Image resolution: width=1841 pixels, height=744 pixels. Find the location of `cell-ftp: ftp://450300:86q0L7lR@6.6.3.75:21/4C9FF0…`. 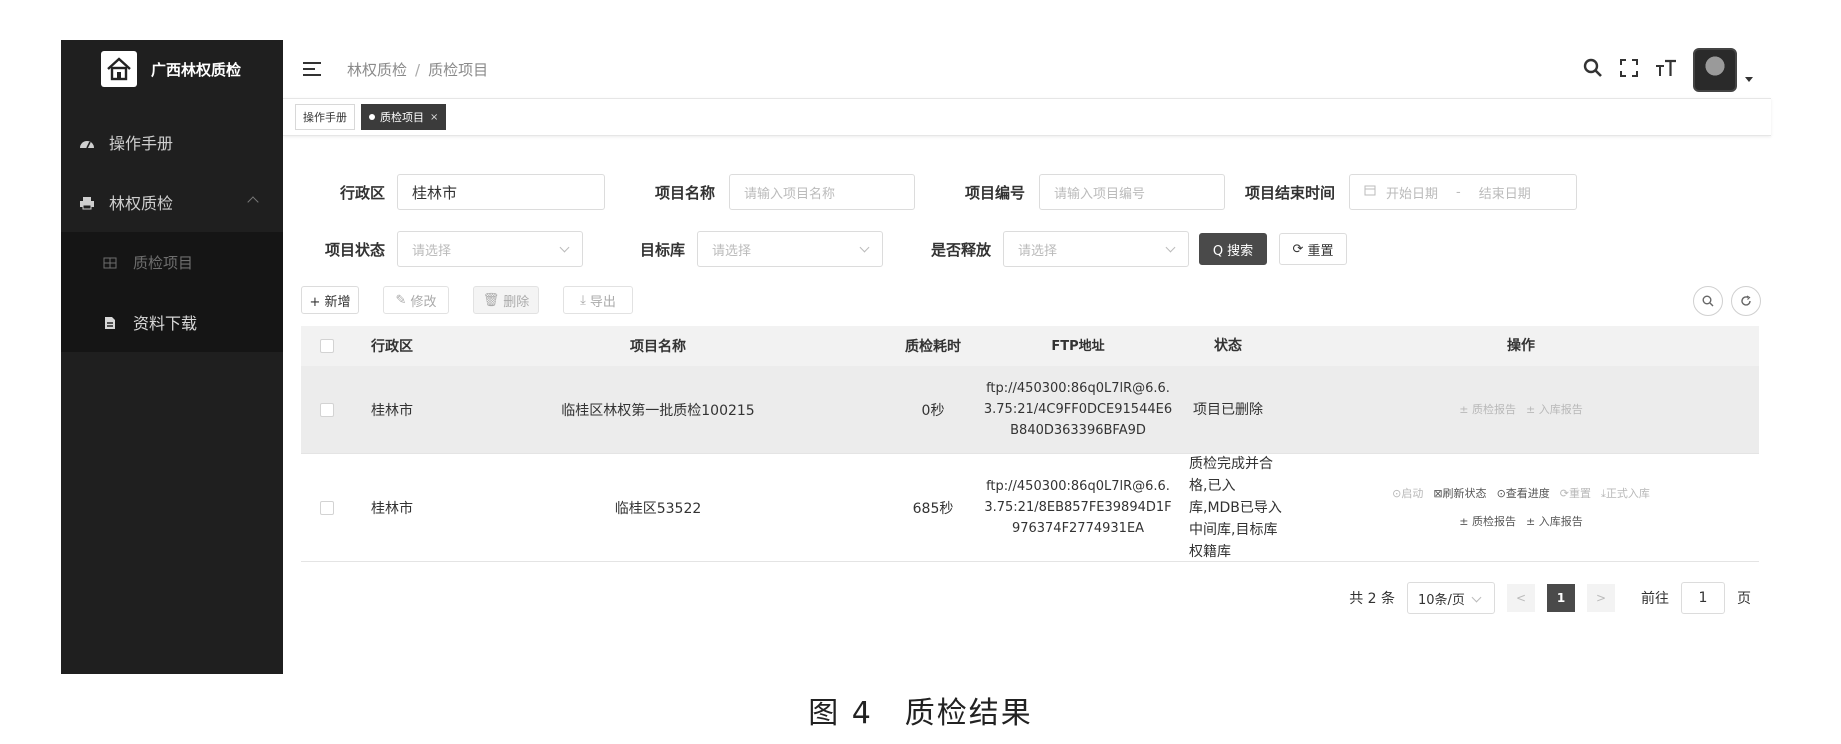

cell-ftp: ftp://450300:86q0L7lR@6.6.3.75:21/4C9FF0… is located at coordinates (1078, 409).